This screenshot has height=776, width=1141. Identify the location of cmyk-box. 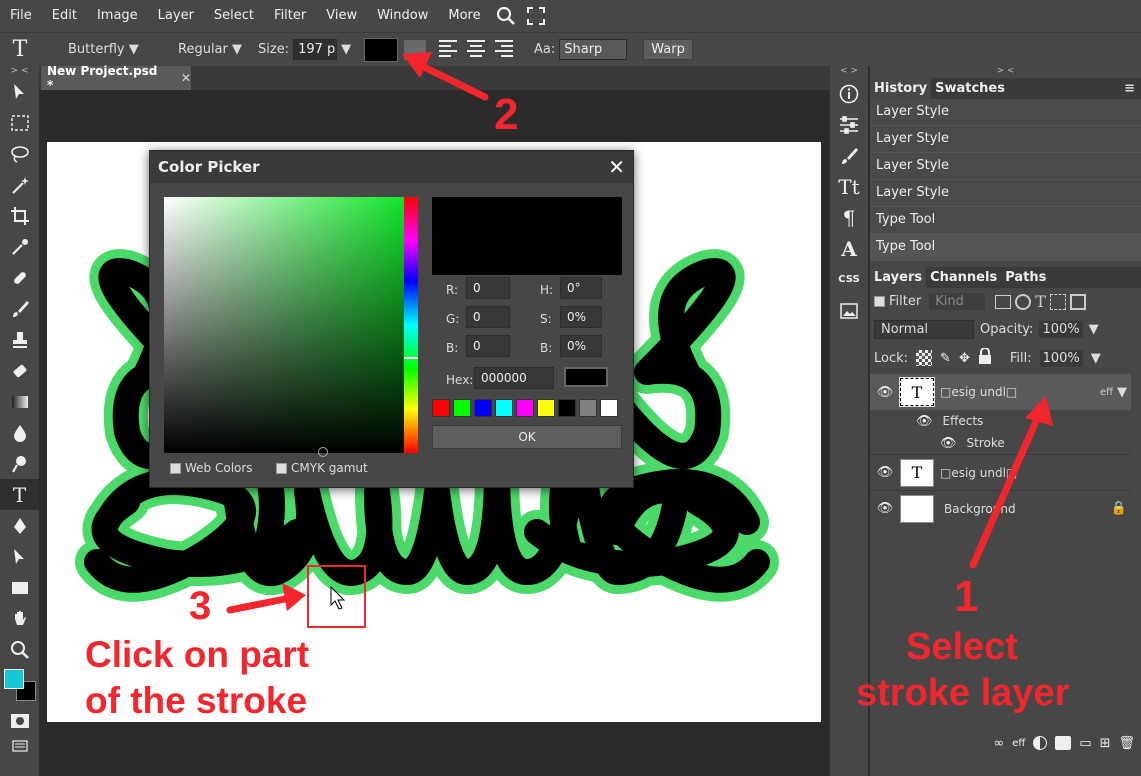
(281, 468).